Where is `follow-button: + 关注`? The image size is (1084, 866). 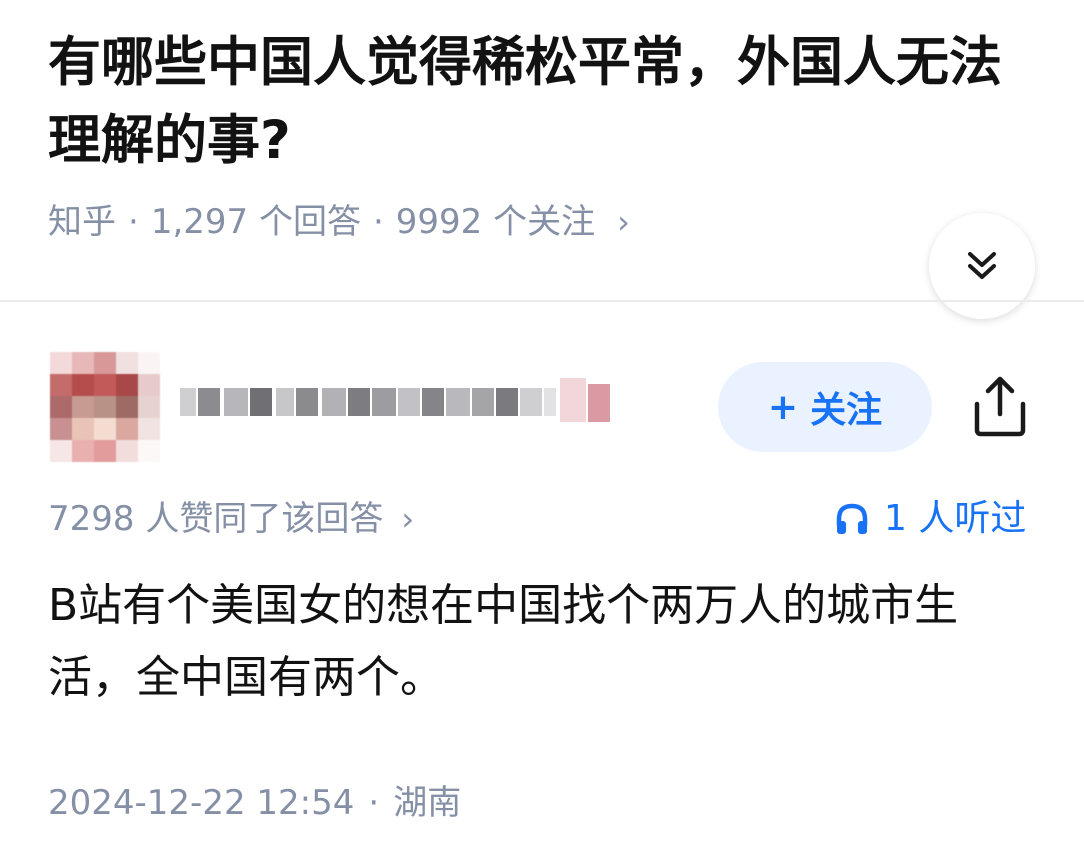
follow-button: + 关注 is located at coordinates (825, 407).